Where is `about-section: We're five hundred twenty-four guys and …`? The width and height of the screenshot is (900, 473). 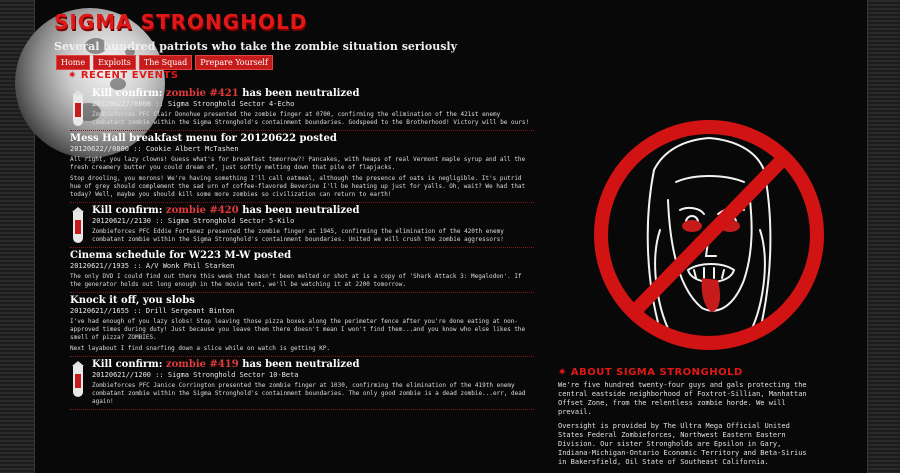 about-section: We're five hundred twenty-four guys and … is located at coordinates (687, 426).